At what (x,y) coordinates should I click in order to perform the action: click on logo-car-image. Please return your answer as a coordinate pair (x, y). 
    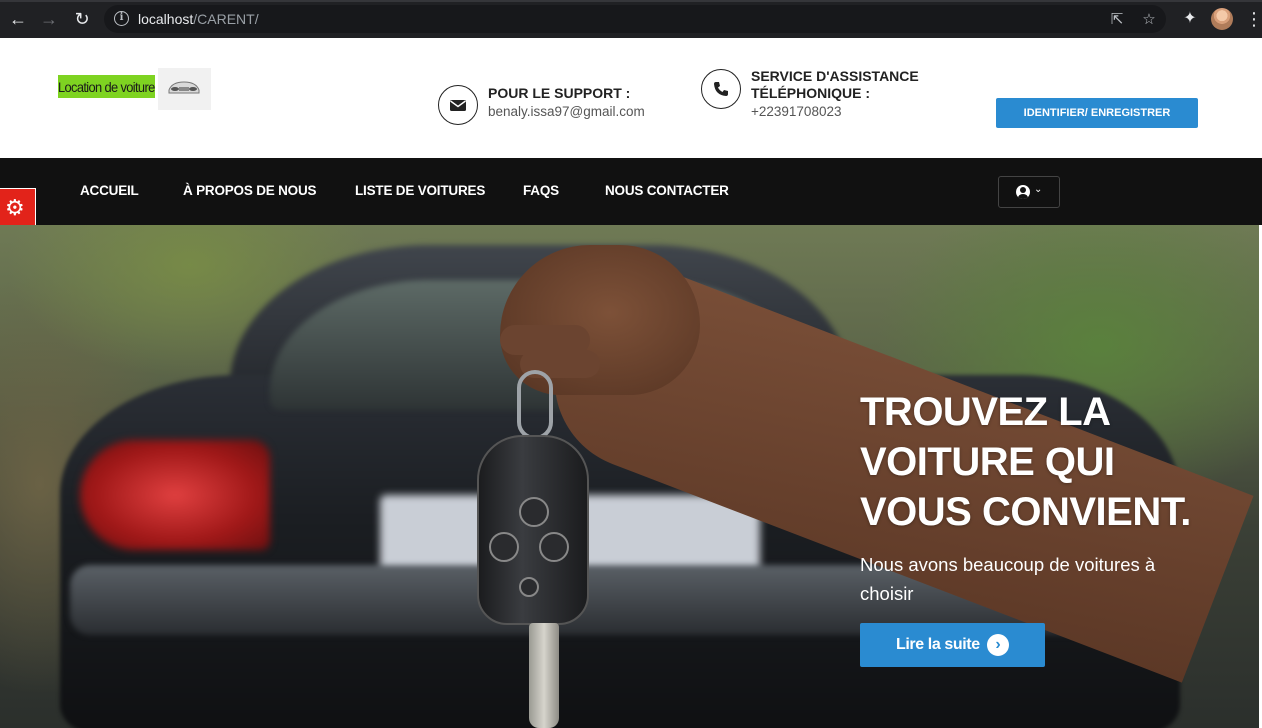
    Looking at the image, I should click on (184, 89).